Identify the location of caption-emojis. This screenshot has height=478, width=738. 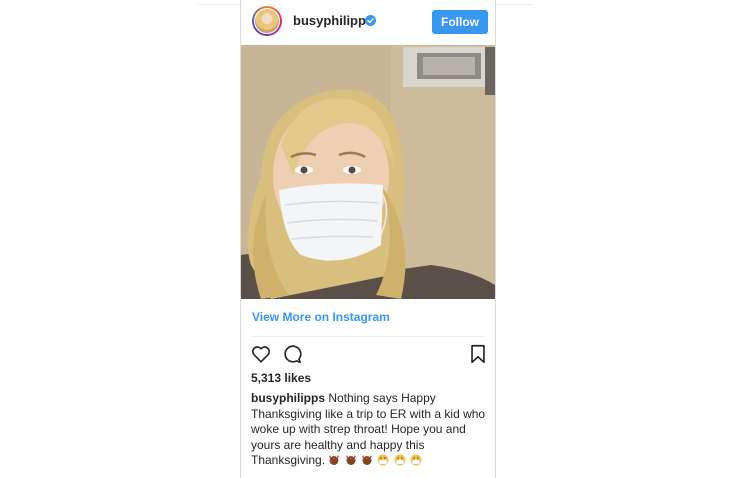
(375, 460).